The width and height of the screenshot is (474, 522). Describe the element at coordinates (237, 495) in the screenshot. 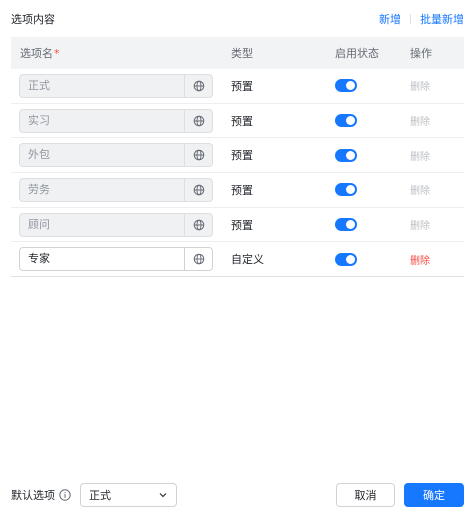

I see `dialog-footer: 默认选项 正式 取消 确定` at that location.